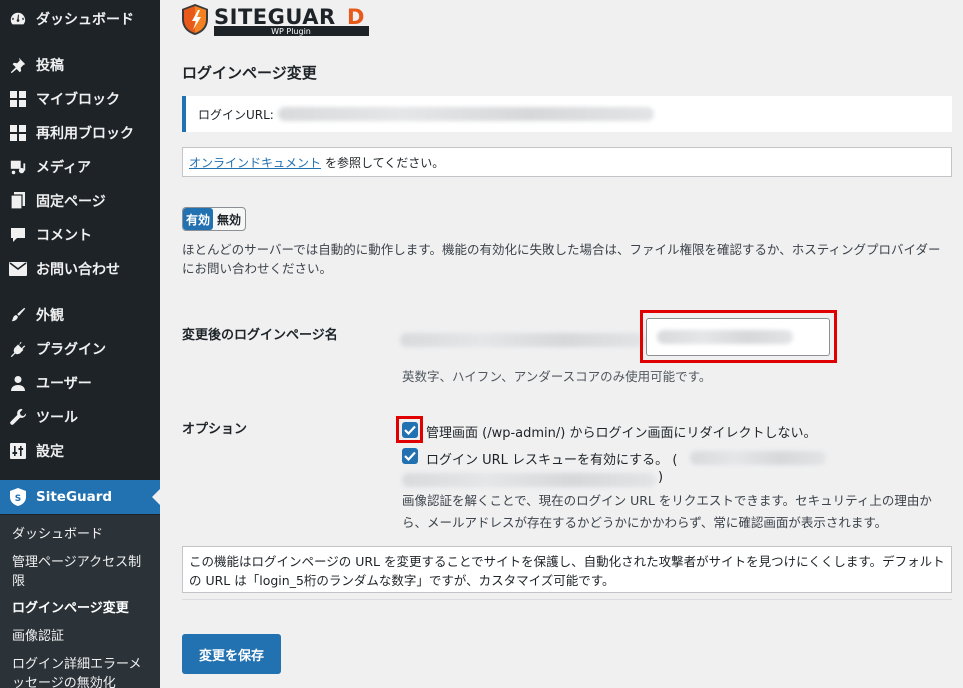  I want to click on sidebar-item-appearance: 外観, so click(80, 315).